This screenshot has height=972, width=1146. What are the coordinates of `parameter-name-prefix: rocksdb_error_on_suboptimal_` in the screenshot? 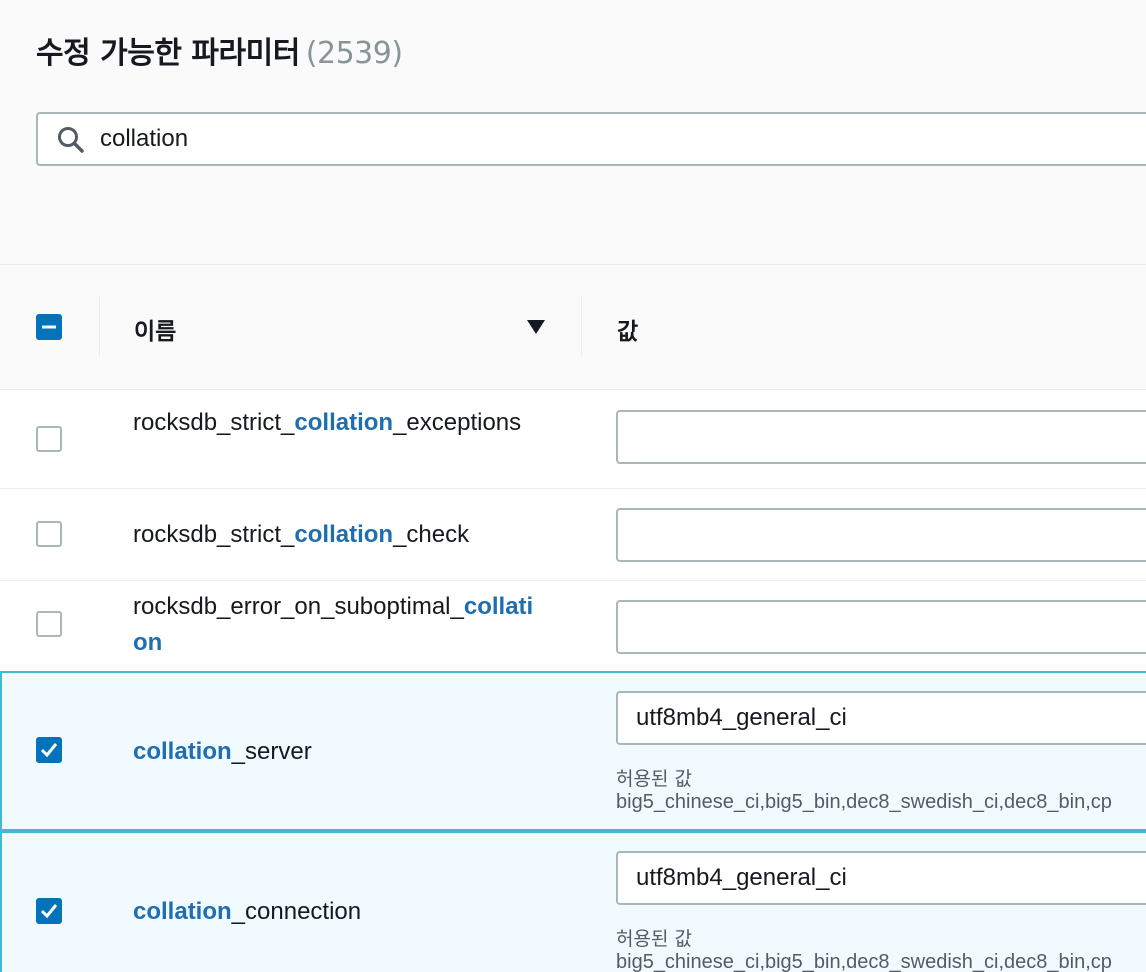 It's located at (298, 606).